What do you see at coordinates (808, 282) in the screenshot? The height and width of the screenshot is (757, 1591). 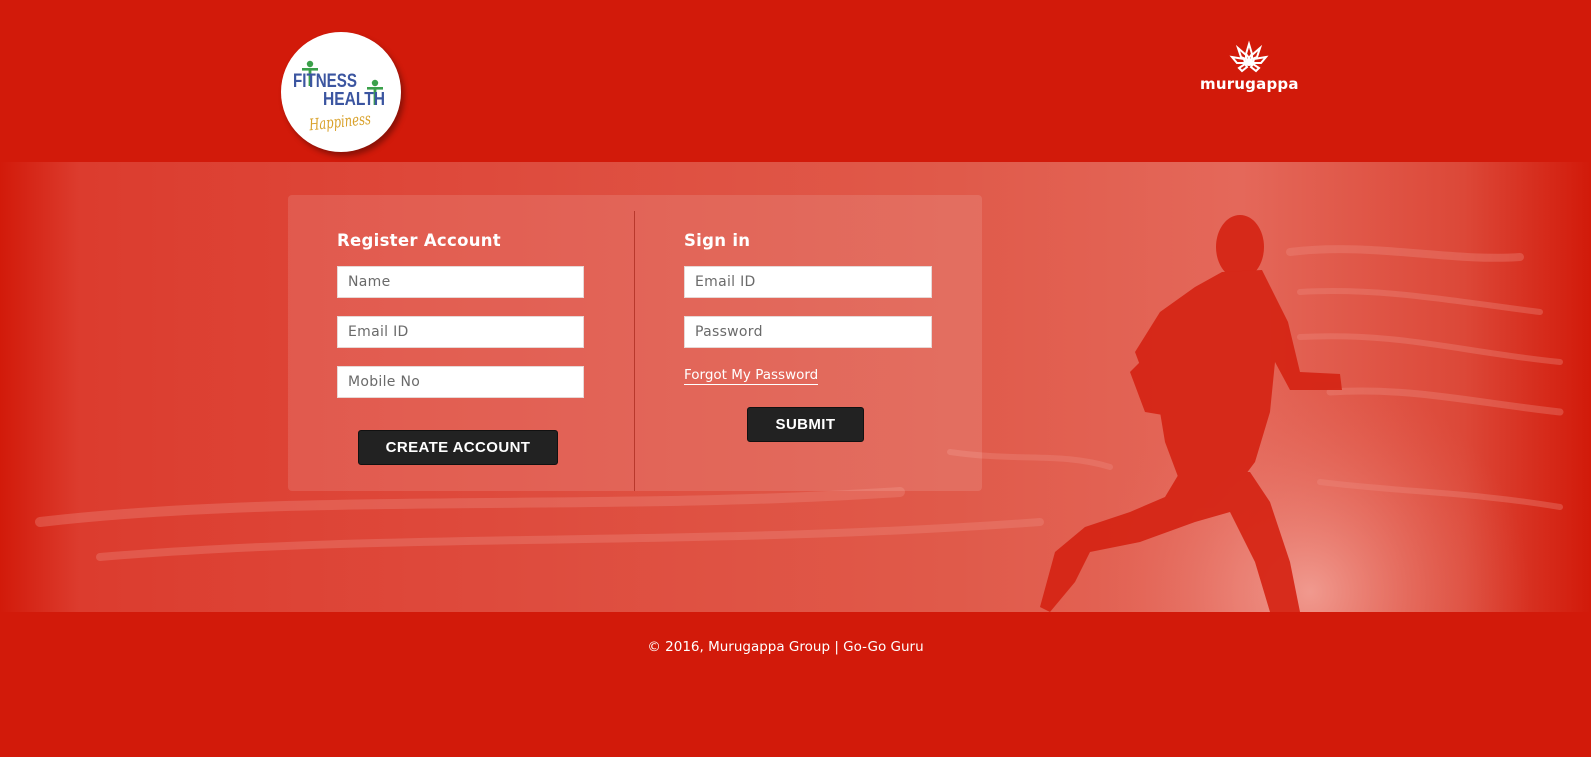 I see `signin-email-input` at bounding box center [808, 282].